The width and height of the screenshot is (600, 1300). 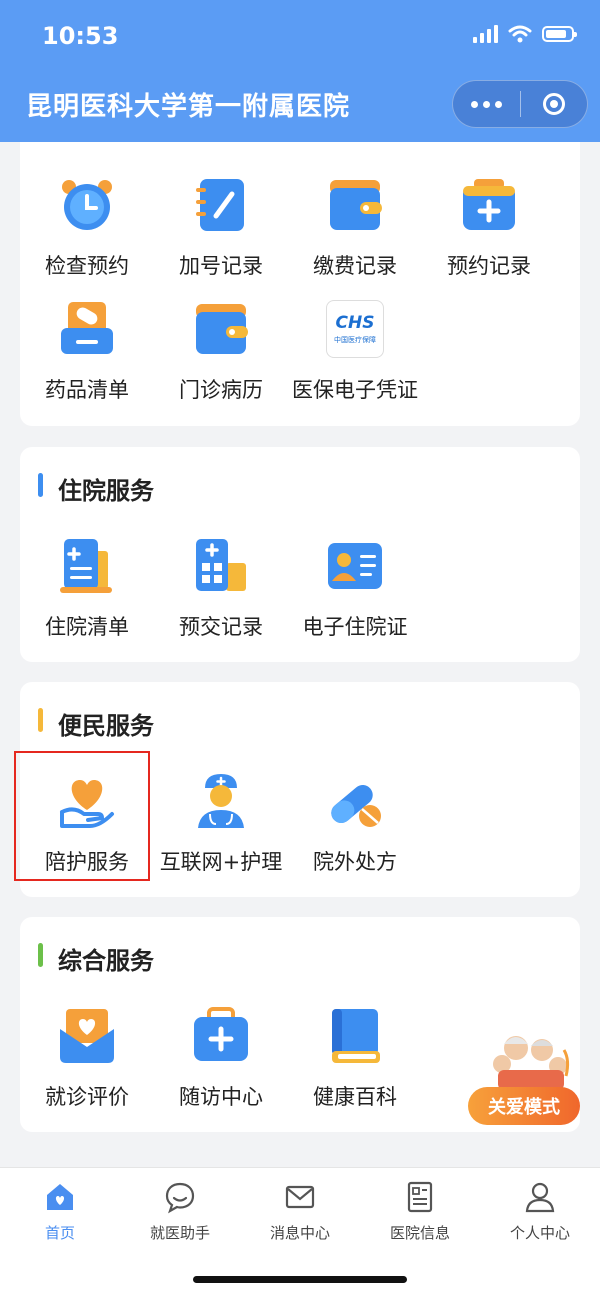 What do you see at coordinates (355, 323) in the screenshot?
I see `chs-logo-text: CHS` at bounding box center [355, 323].